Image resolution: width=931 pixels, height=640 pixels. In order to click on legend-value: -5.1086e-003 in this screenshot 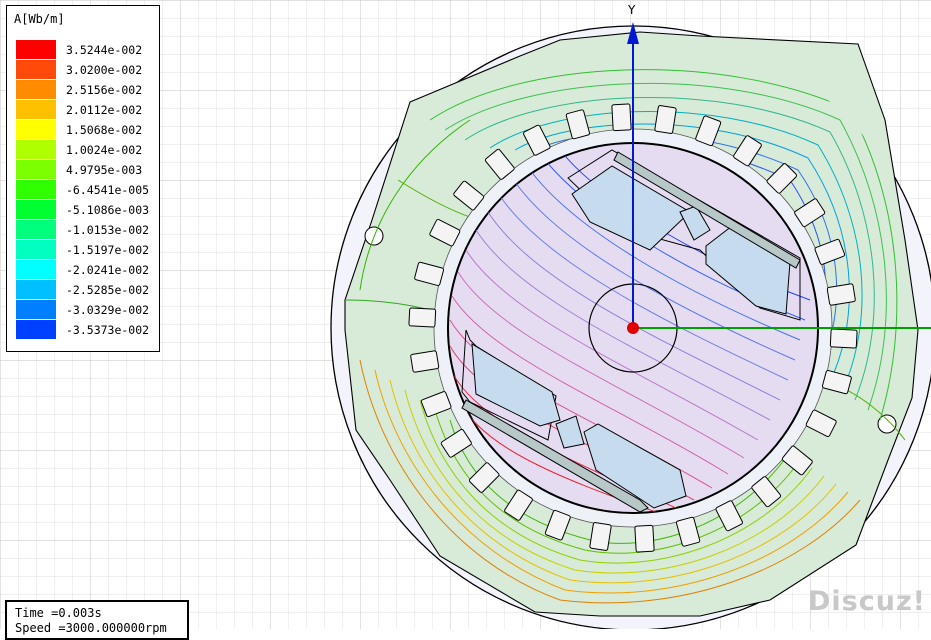, I will do `click(108, 210)`.